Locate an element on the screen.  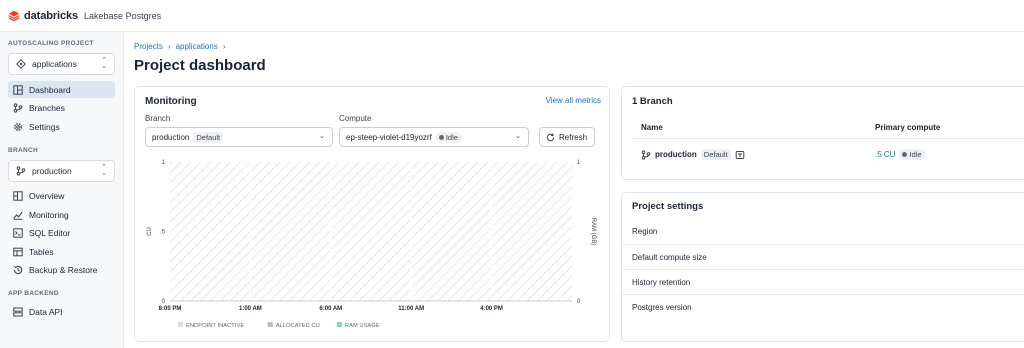
sidebar-item-label: Backup & Restore is located at coordinates (63, 270).